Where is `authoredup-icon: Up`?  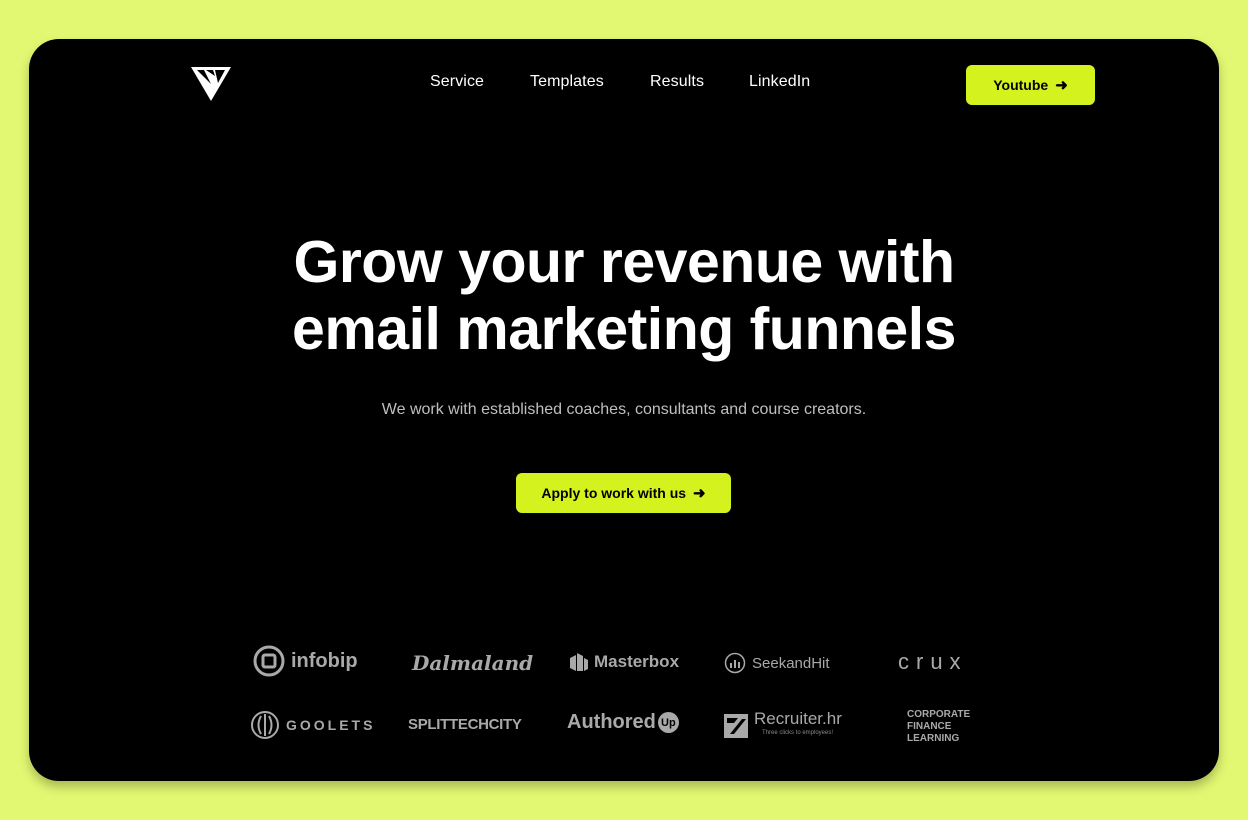 authoredup-icon: Up is located at coordinates (668, 722).